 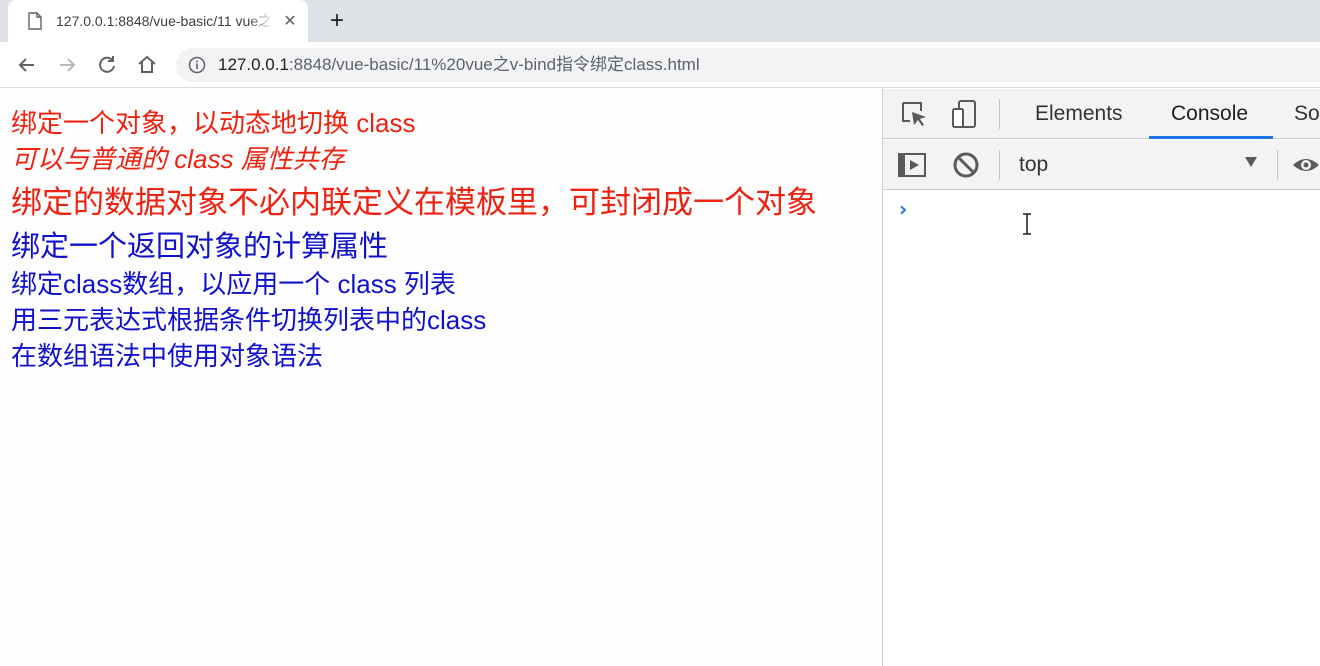 I want to click on tab-sources: Sou, so click(x=1307, y=114).